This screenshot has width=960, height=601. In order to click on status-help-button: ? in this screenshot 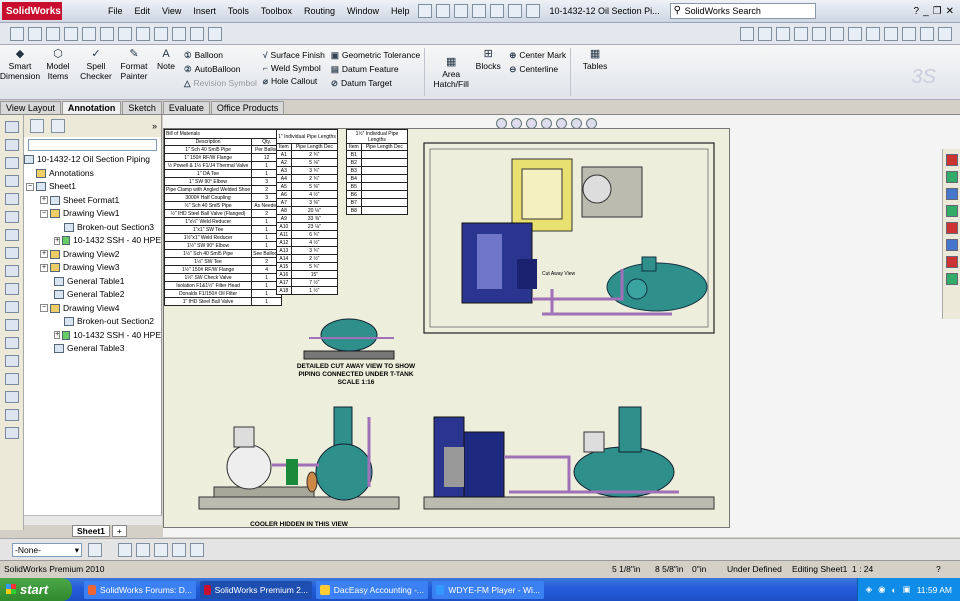, I will do `click(938, 569)`.